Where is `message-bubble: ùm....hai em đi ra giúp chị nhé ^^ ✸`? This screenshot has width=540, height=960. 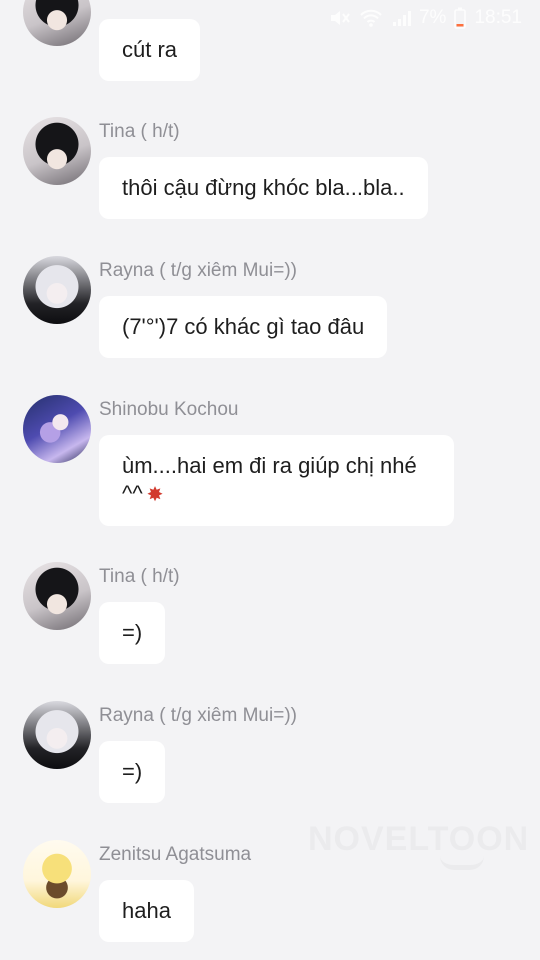
message-bubble: ùm....hai em đi ra giúp chị nhé ^^ ✸ is located at coordinates (276, 480).